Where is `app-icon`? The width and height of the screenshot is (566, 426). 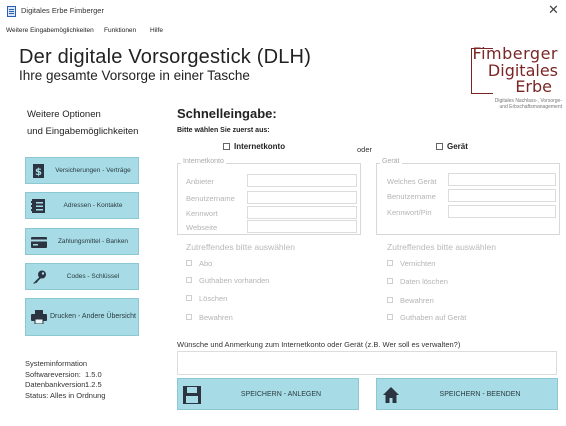 app-icon is located at coordinates (11, 11).